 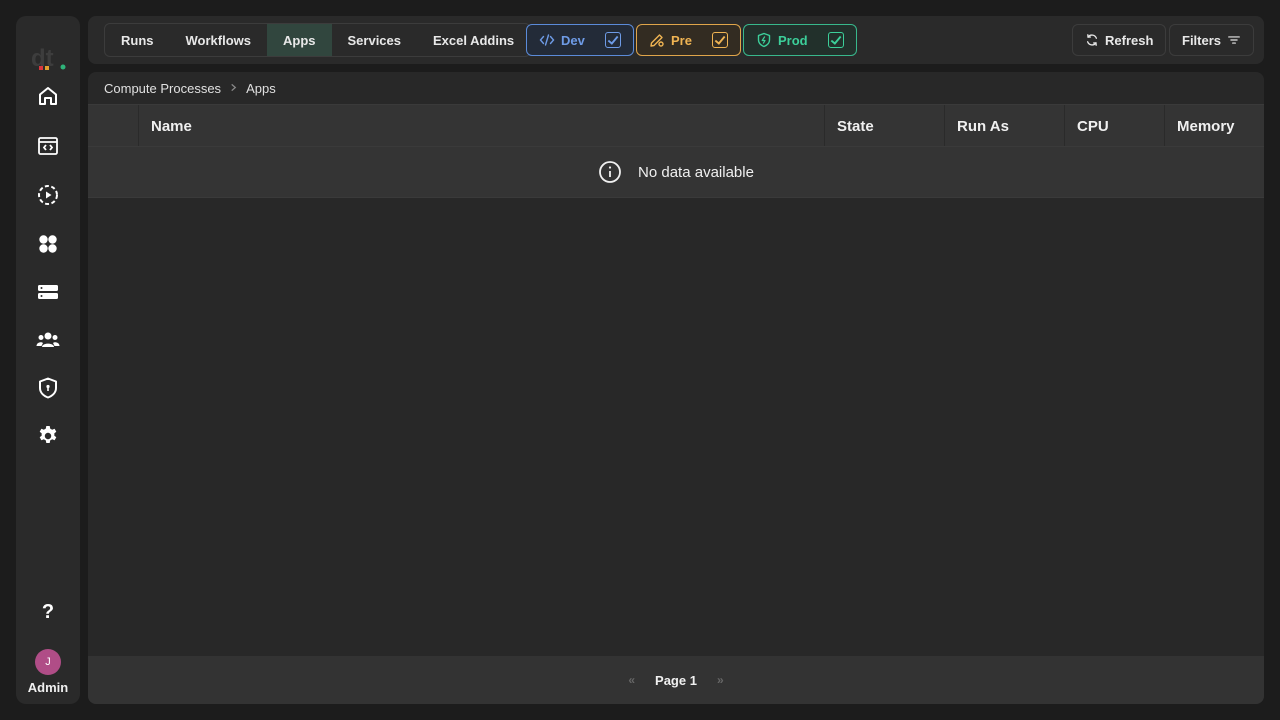 I want to click on refresh-button: Refresh, so click(x=1119, y=40).